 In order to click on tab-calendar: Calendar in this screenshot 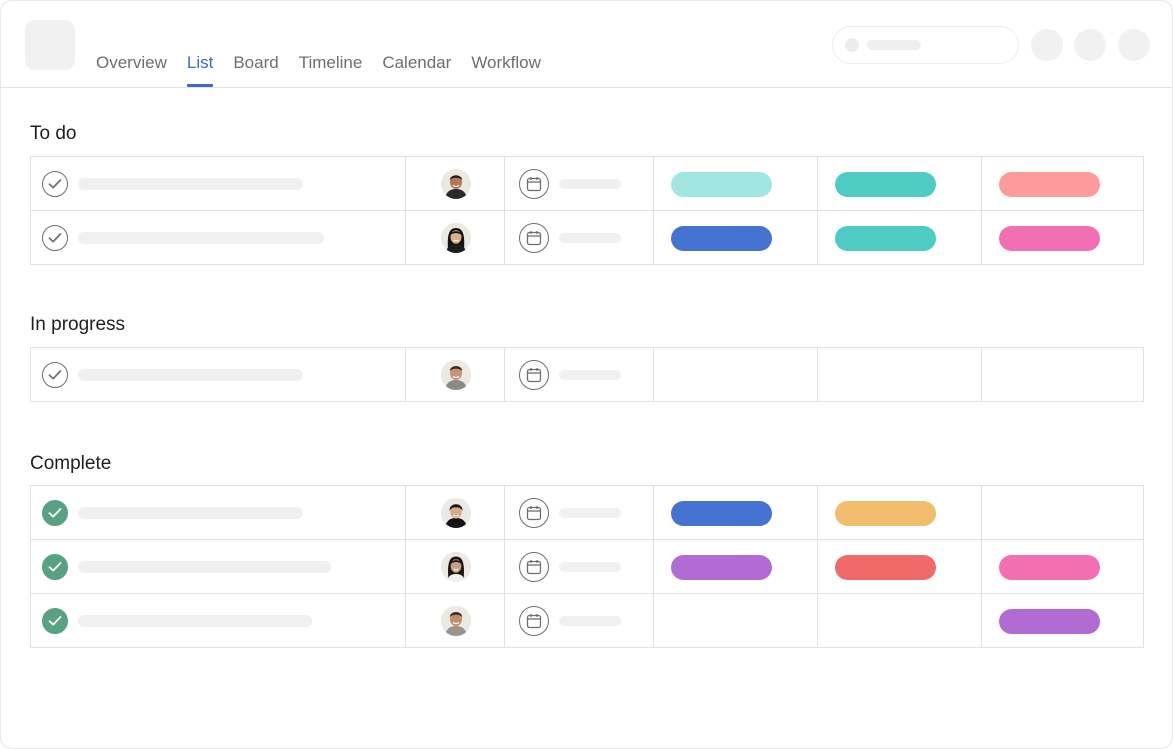, I will do `click(416, 70)`.